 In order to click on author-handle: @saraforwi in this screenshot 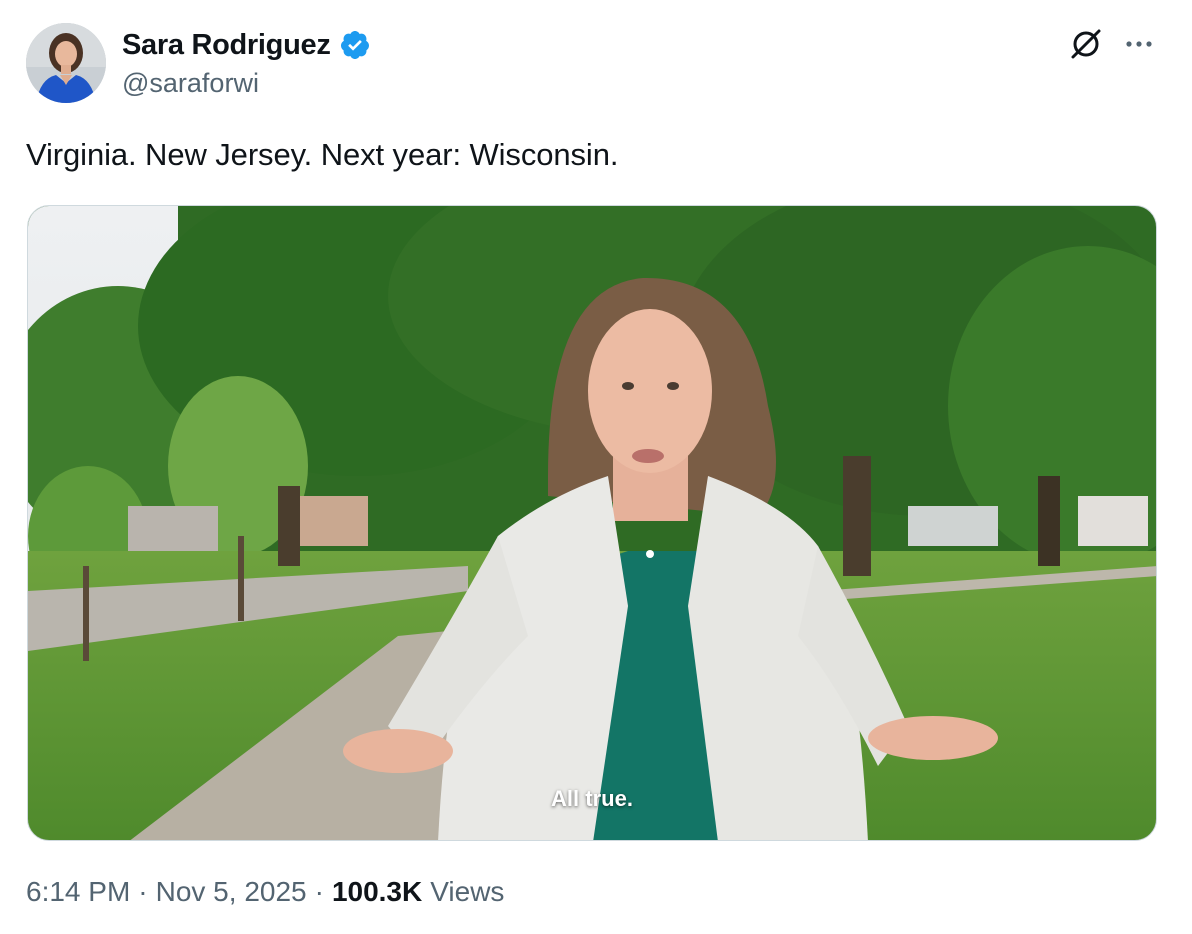, I will do `click(246, 83)`.